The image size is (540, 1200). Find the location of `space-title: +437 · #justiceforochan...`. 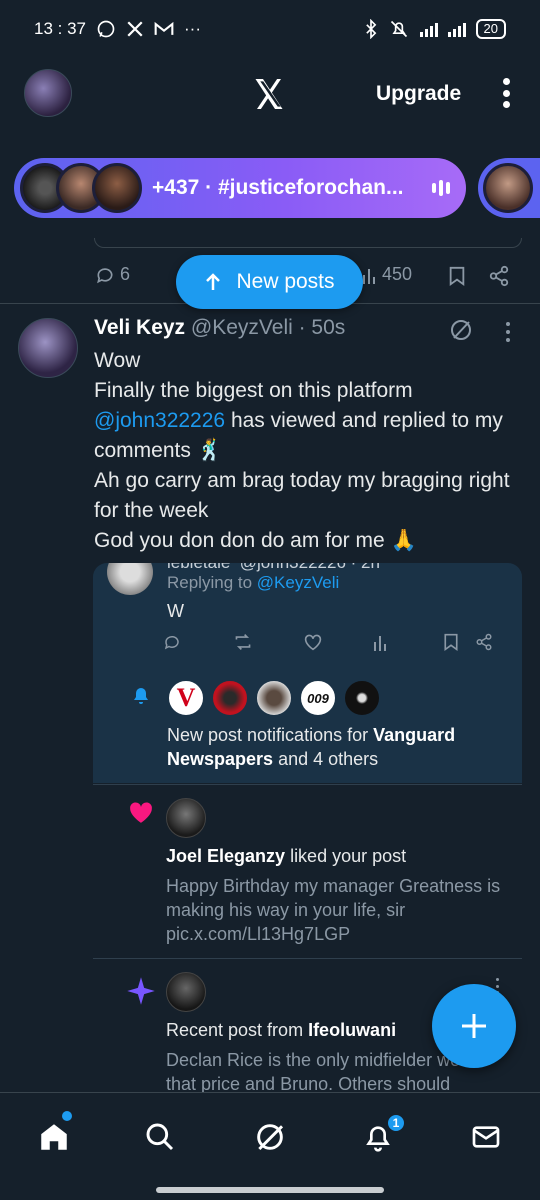

space-title: +437 · #justiceforochan... is located at coordinates (278, 187).